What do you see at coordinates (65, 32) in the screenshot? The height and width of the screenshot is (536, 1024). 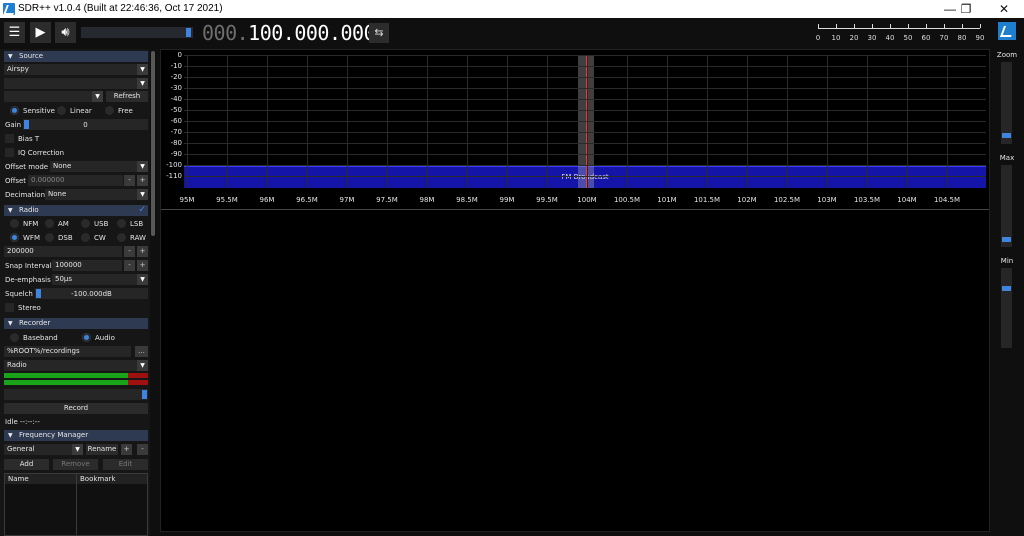 I see `mute-button: 🔊︎` at bounding box center [65, 32].